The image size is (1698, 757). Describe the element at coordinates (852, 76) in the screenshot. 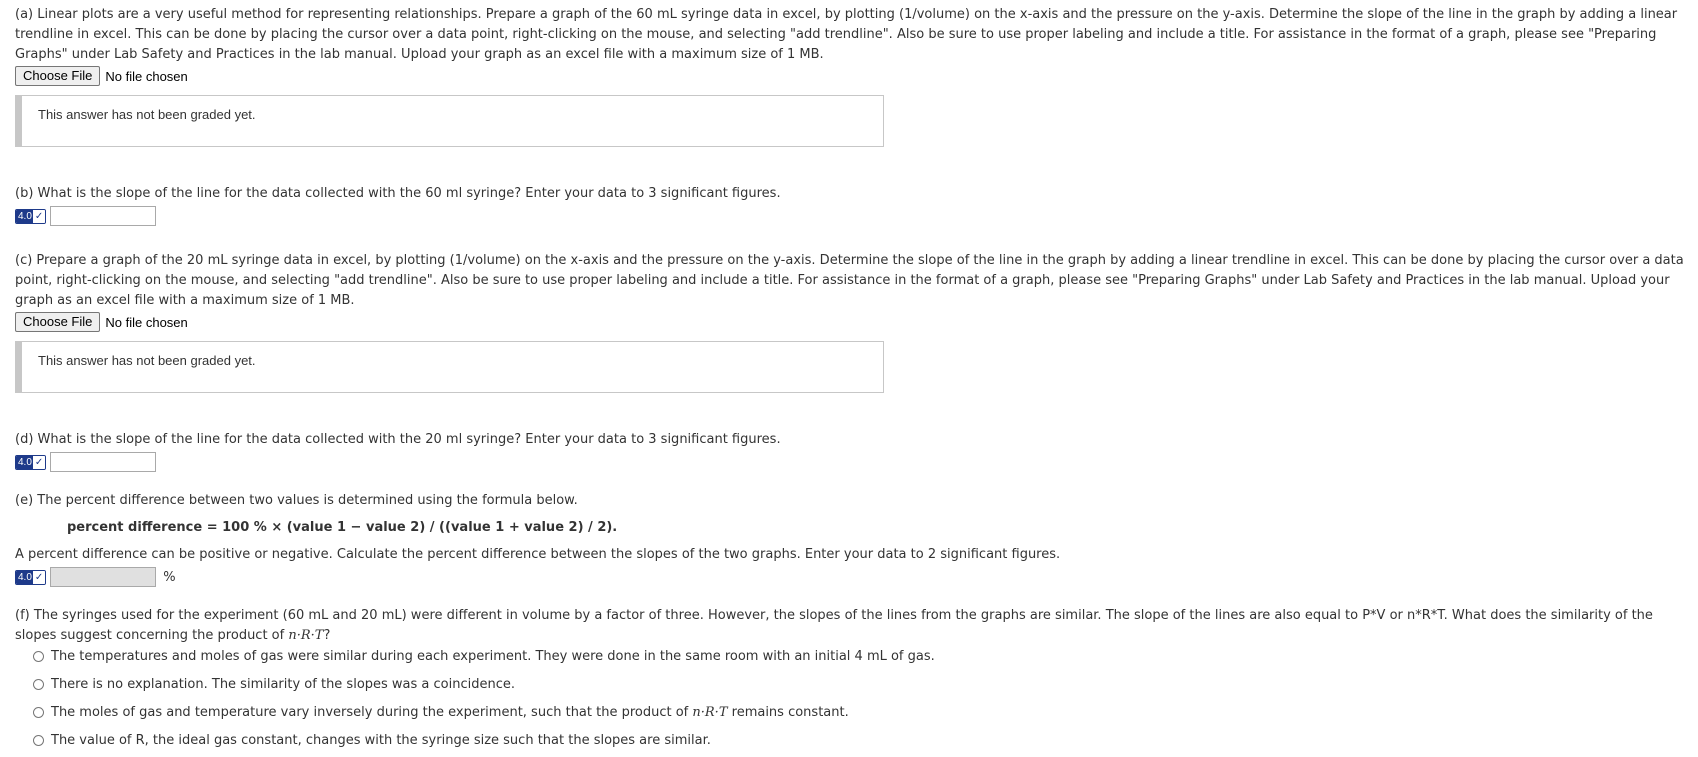

I see `part-a-file-upload: Choose File No file chosen` at that location.